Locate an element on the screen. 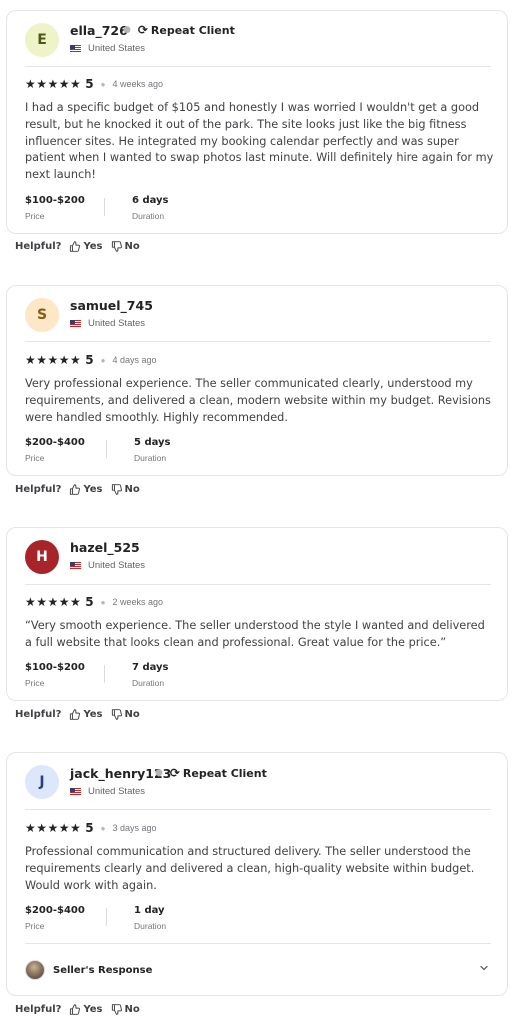 This screenshot has width=517, height=1024. review-date: 4 weeks ago is located at coordinates (138, 84).